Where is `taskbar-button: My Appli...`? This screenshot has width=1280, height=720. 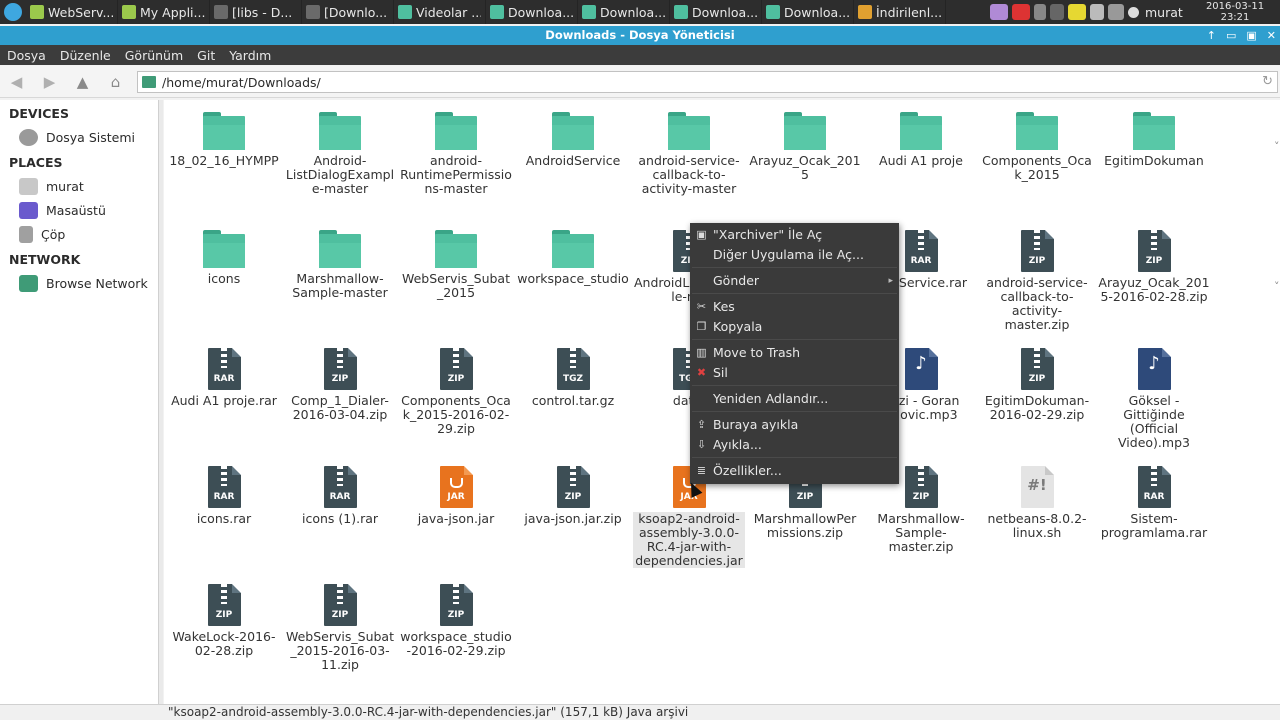 taskbar-button: My Appli... is located at coordinates (164, 12).